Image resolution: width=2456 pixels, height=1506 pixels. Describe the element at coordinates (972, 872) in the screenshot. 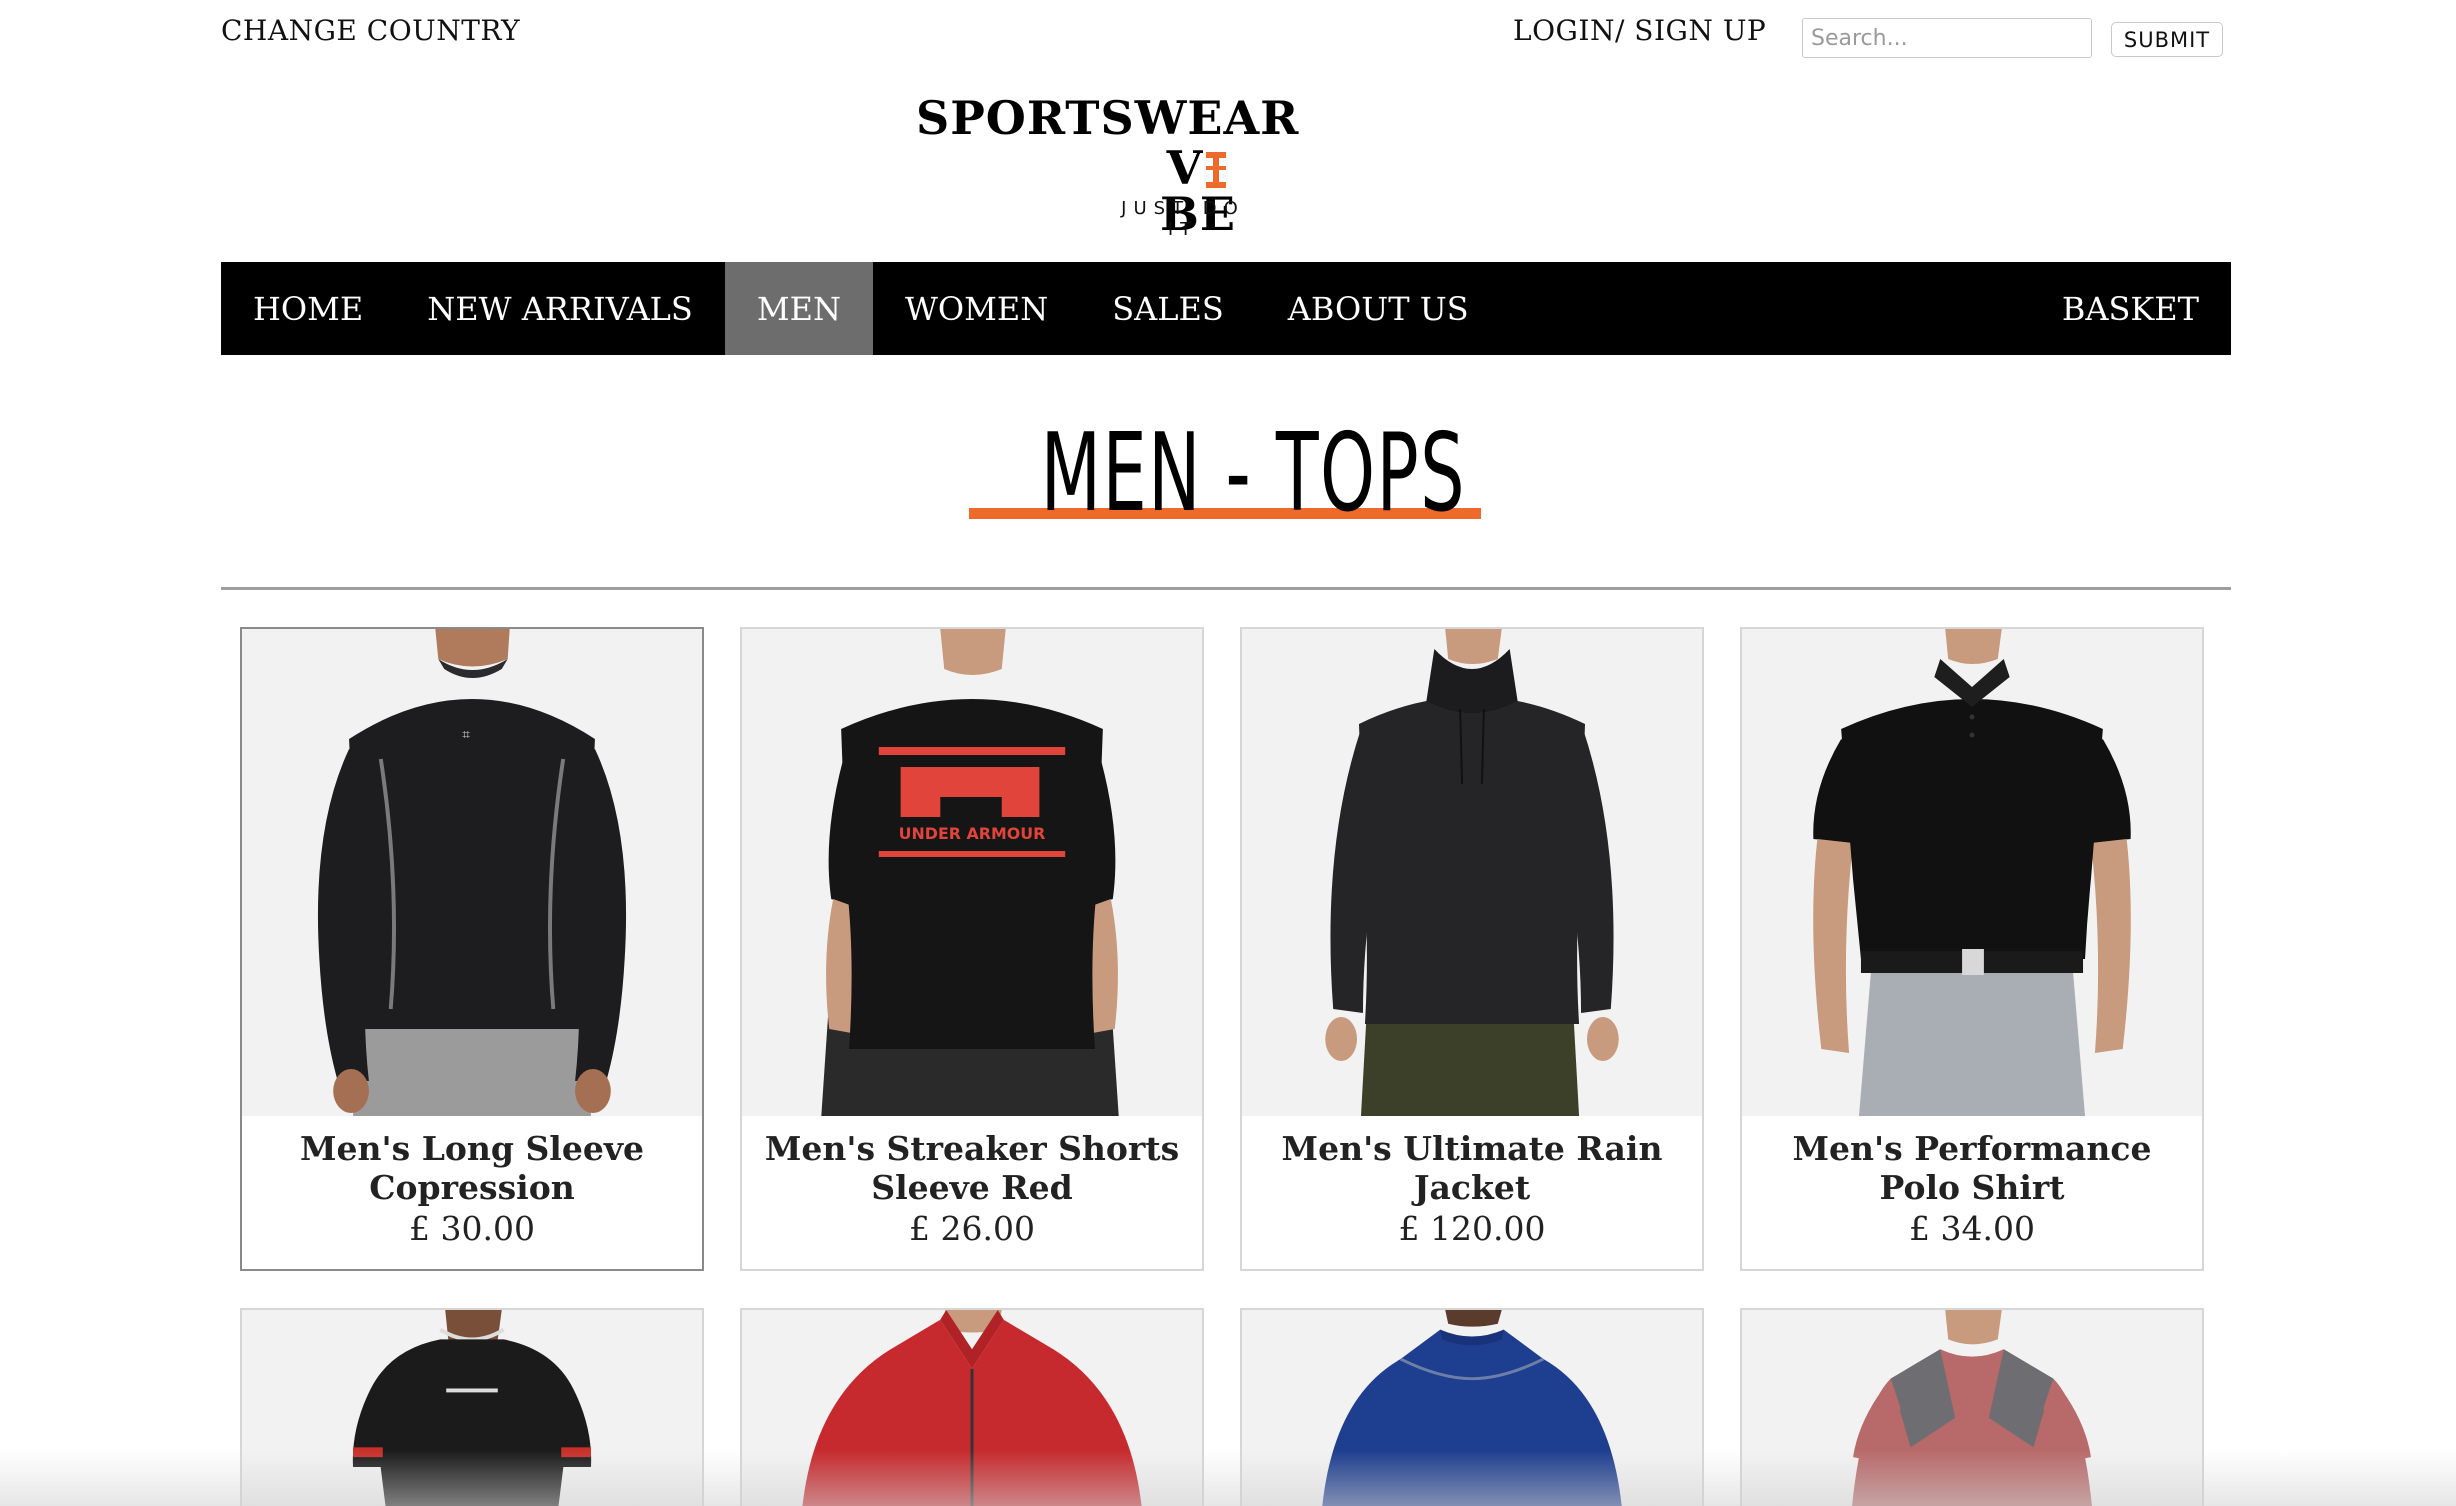

I see `product-image: UNDER ARMOUR` at that location.